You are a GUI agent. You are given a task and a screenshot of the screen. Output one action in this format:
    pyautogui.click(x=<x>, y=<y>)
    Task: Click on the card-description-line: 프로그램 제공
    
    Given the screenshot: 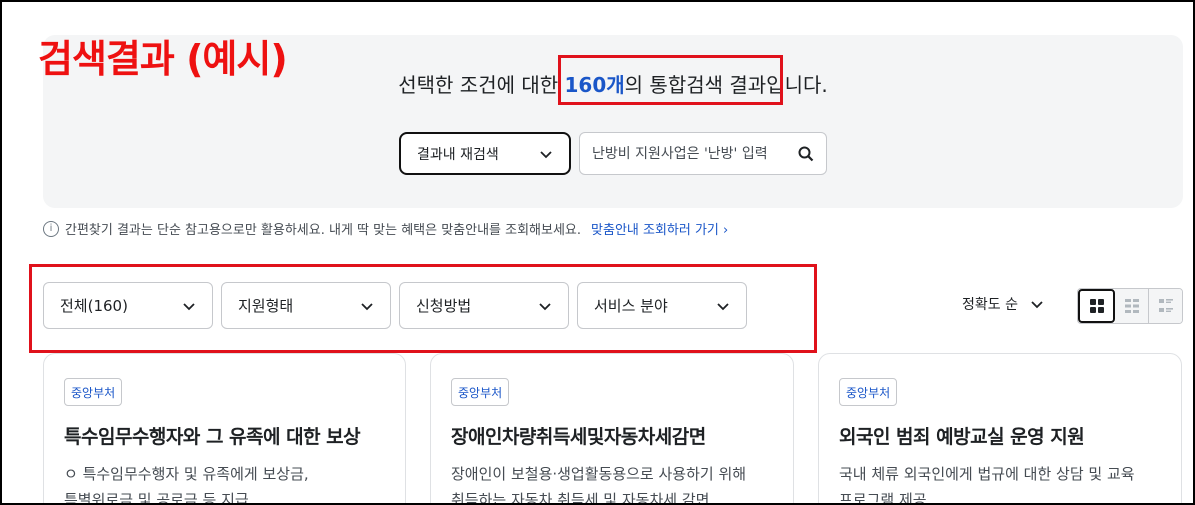 What is the action you would take?
    pyautogui.click(x=883, y=498)
    